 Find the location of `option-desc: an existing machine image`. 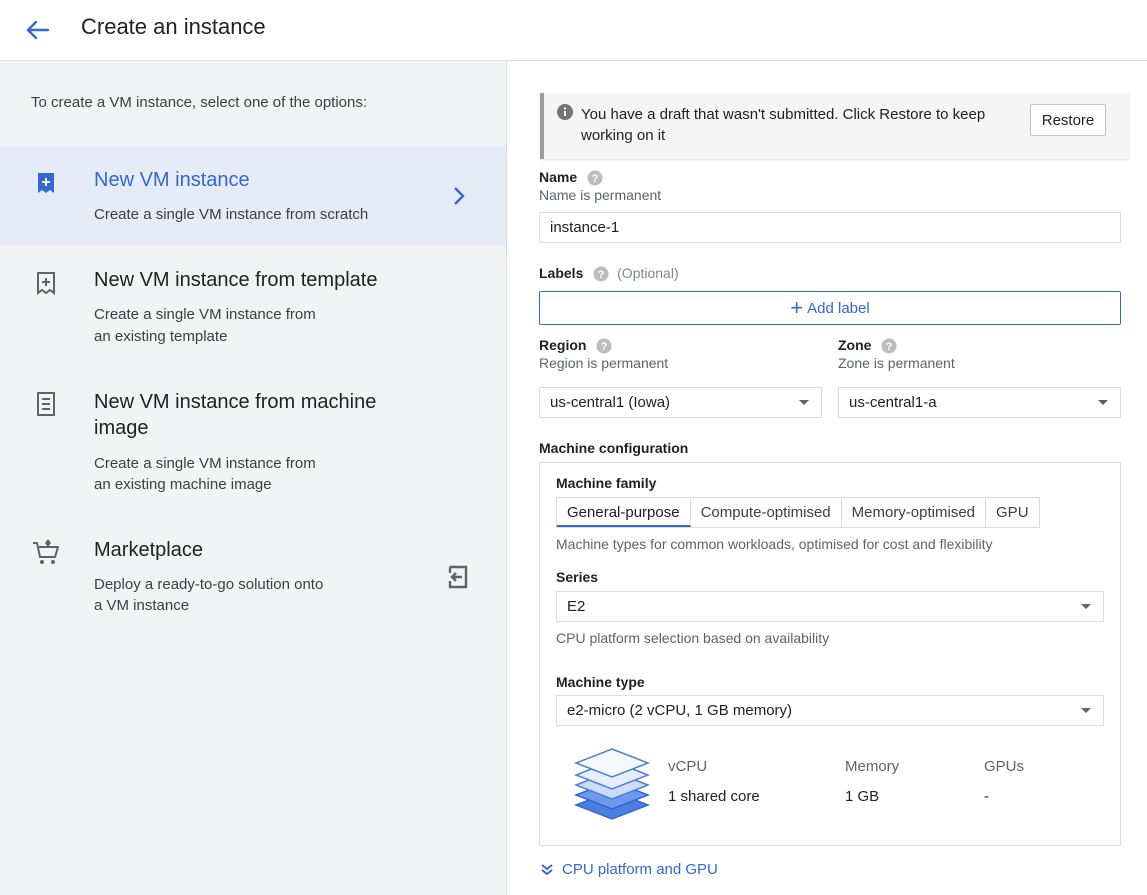

option-desc: an existing machine image is located at coordinates (183, 484).